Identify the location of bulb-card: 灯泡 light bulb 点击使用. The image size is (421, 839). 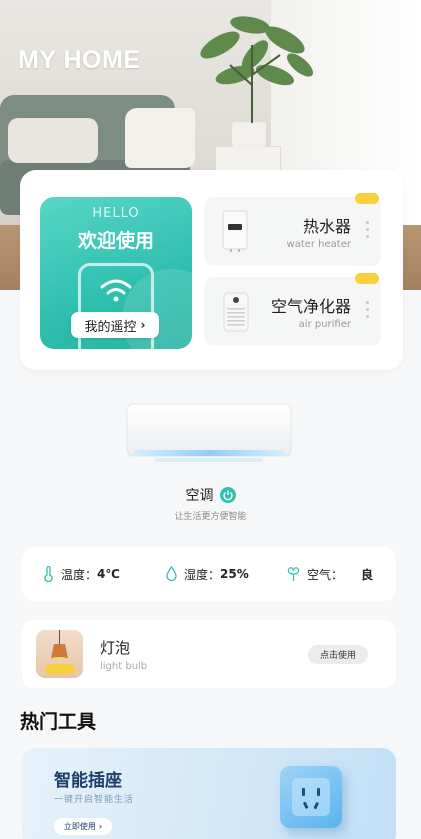
(209, 654).